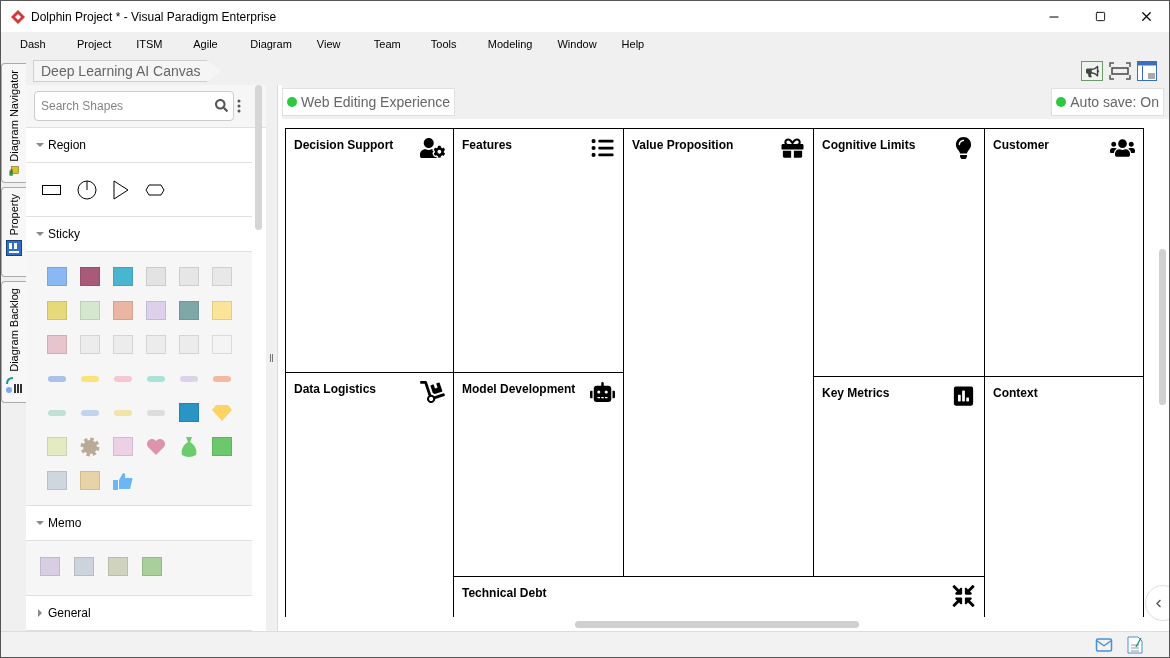  Describe the element at coordinates (222, 412) in the screenshot. I see `diamond-icon` at that location.